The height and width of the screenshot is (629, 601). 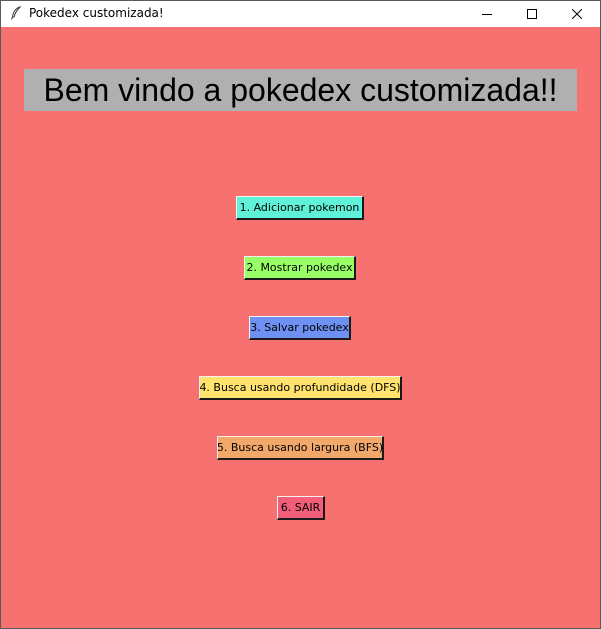 I want to click on close-icon, so click(x=577, y=14).